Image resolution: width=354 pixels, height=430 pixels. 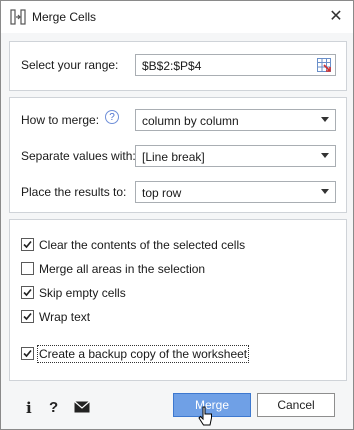 I want to click on range-input: $B$2:$P$4, so click(x=235, y=65).